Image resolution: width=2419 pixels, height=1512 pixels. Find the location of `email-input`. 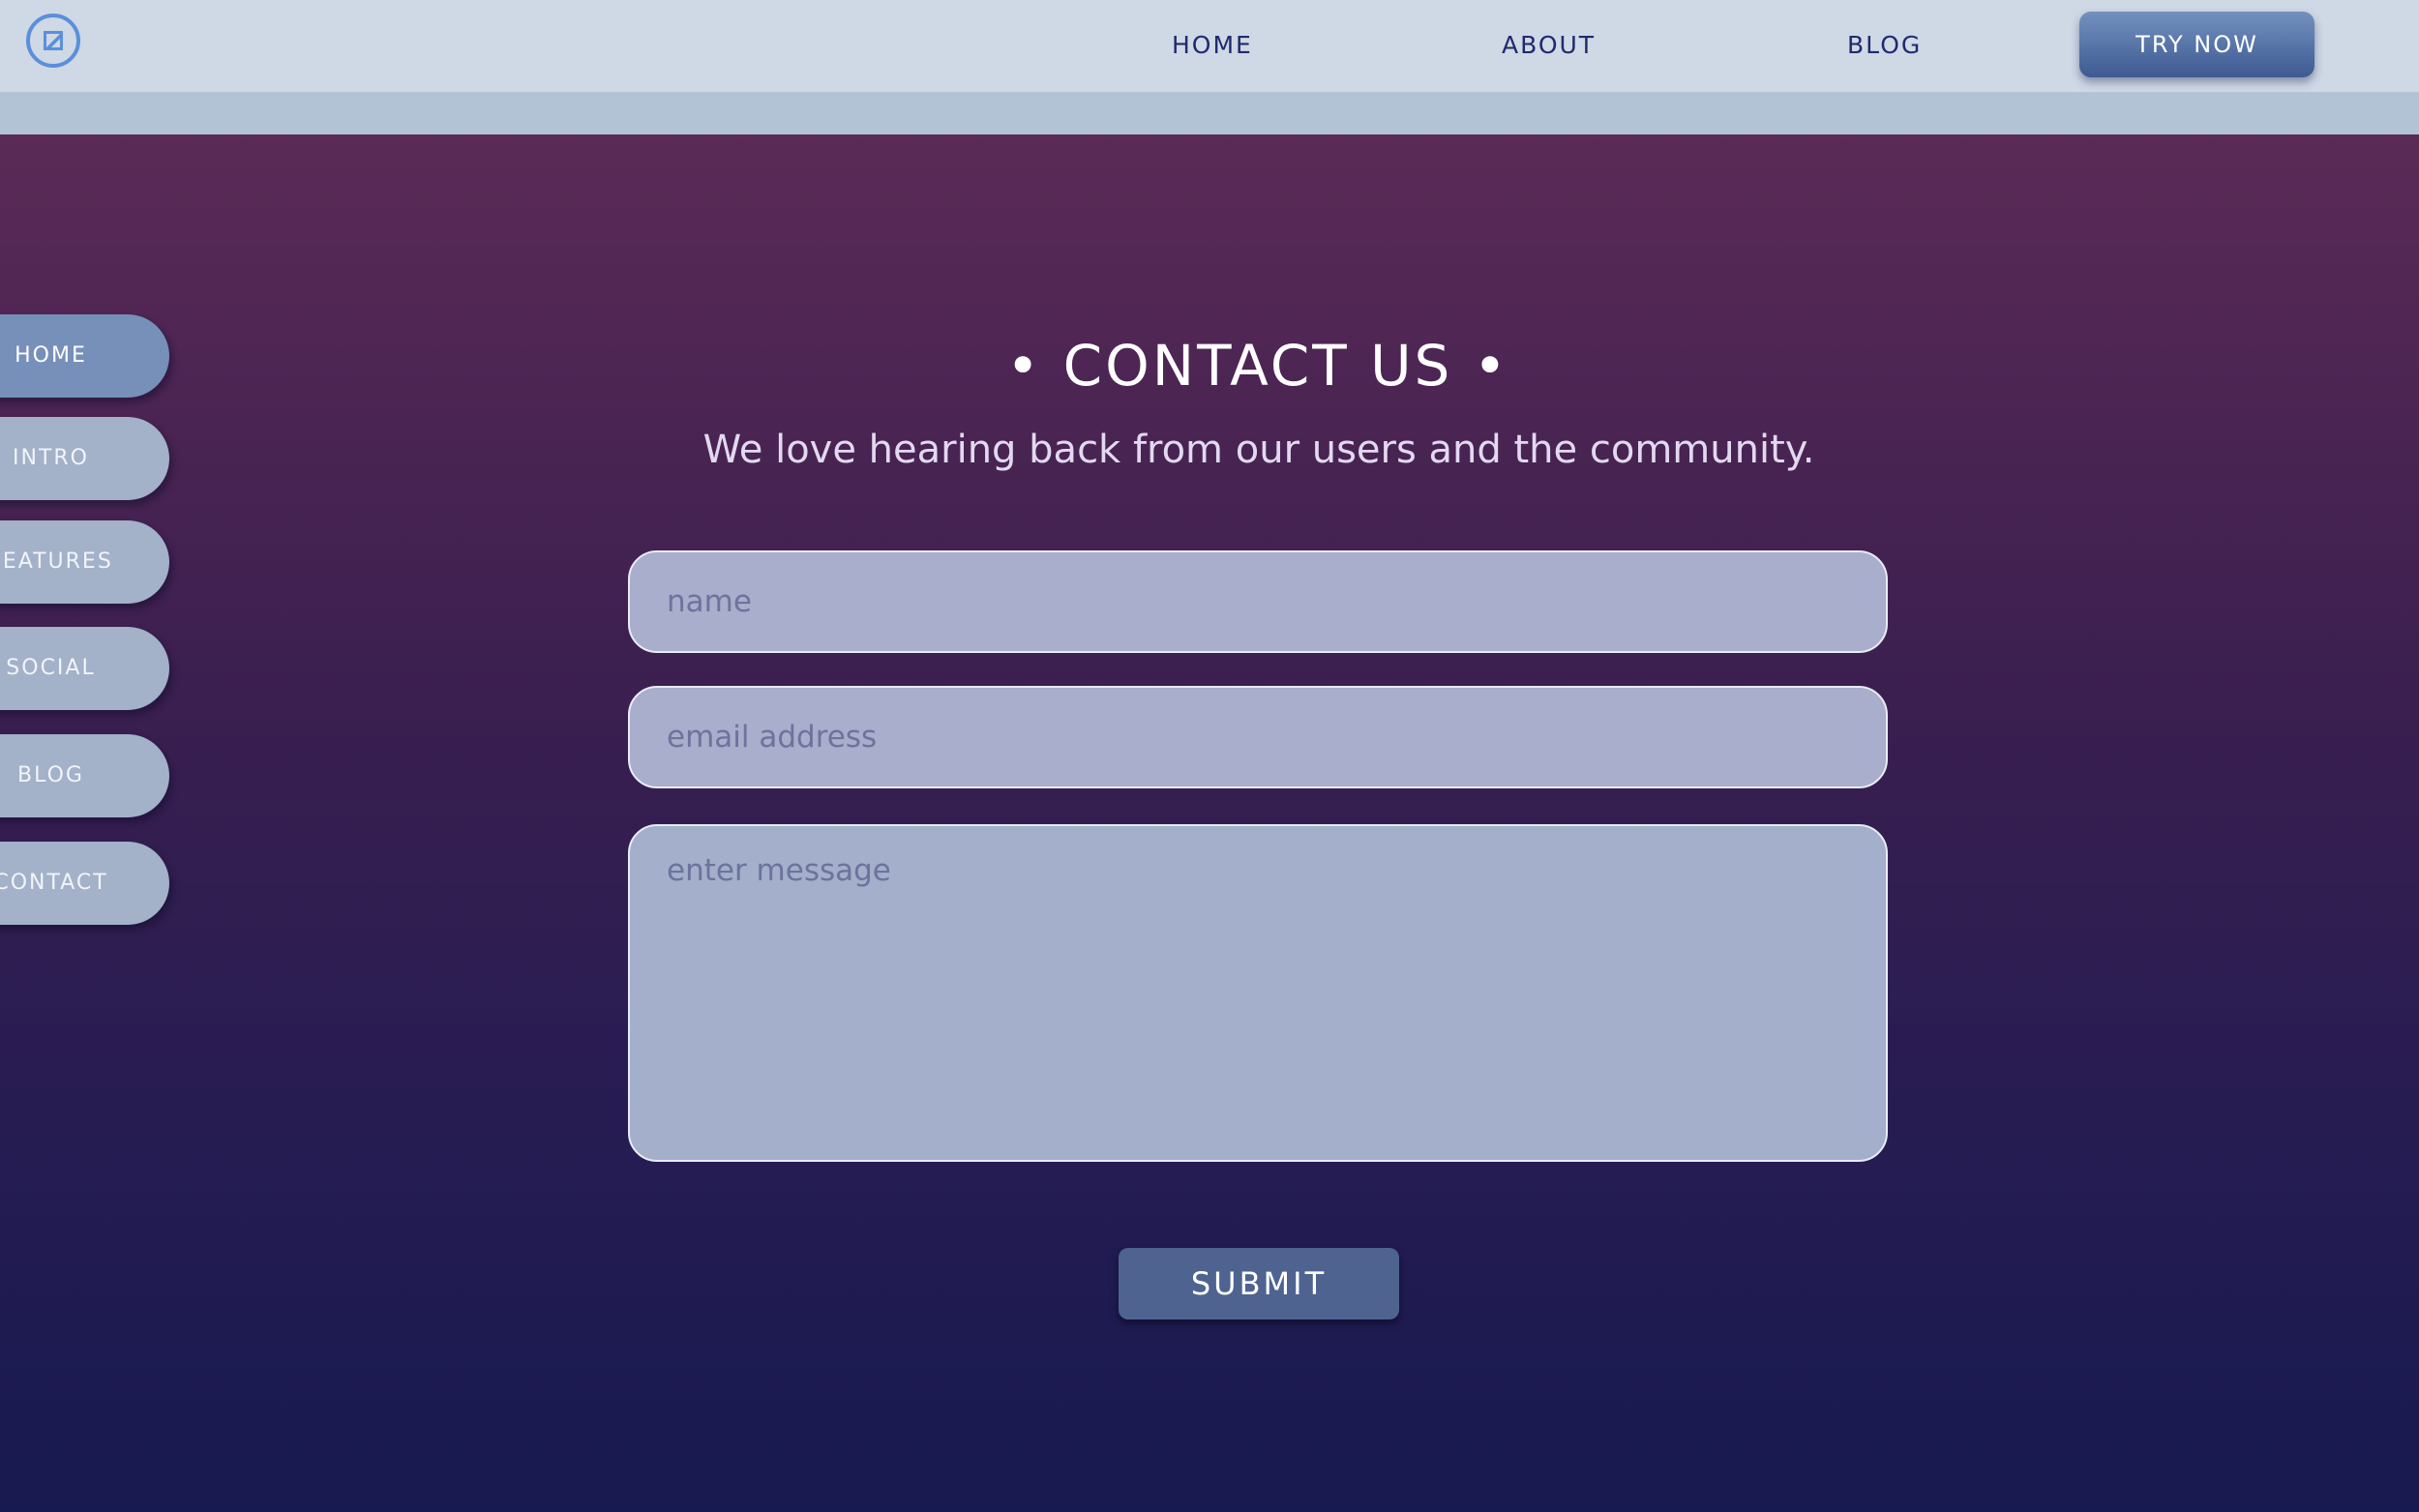

email-input is located at coordinates (1258, 737).